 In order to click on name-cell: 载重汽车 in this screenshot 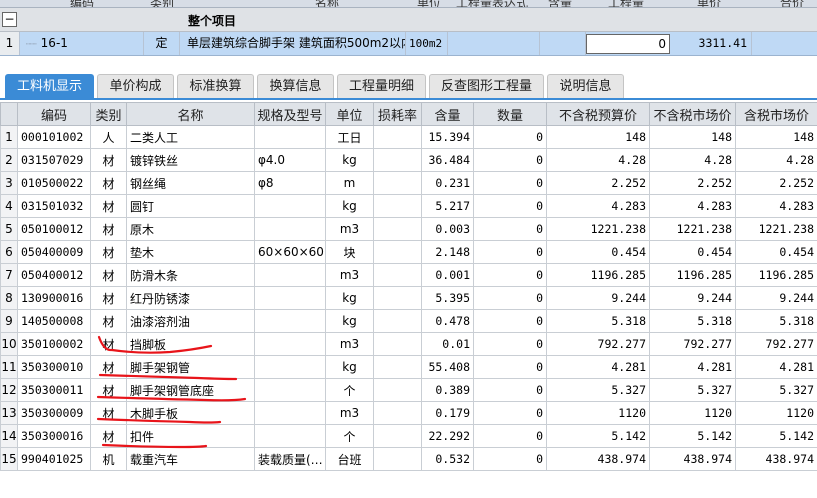, I will do `click(190, 459)`.